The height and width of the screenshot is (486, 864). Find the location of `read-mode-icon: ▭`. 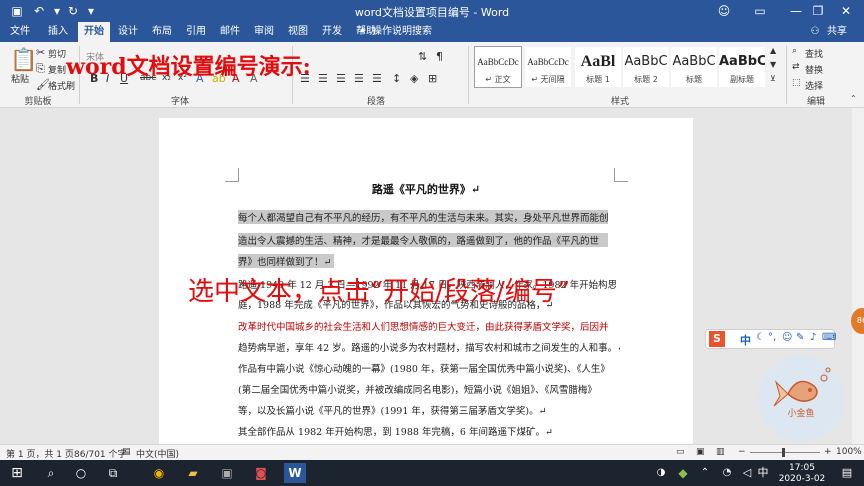

read-mode-icon: ▭ is located at coordinates (680, 452).